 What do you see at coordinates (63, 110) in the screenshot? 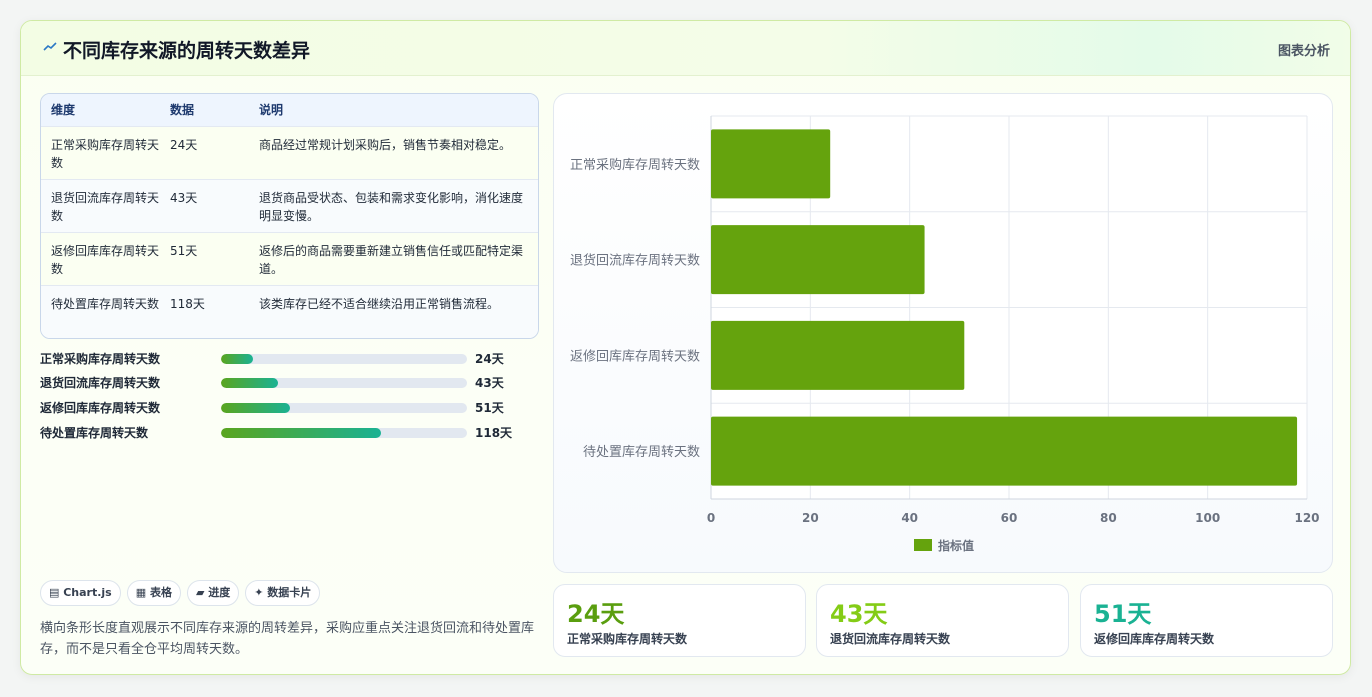
I see `column-header-dimension: 维度` at bounding box center [63, 110].